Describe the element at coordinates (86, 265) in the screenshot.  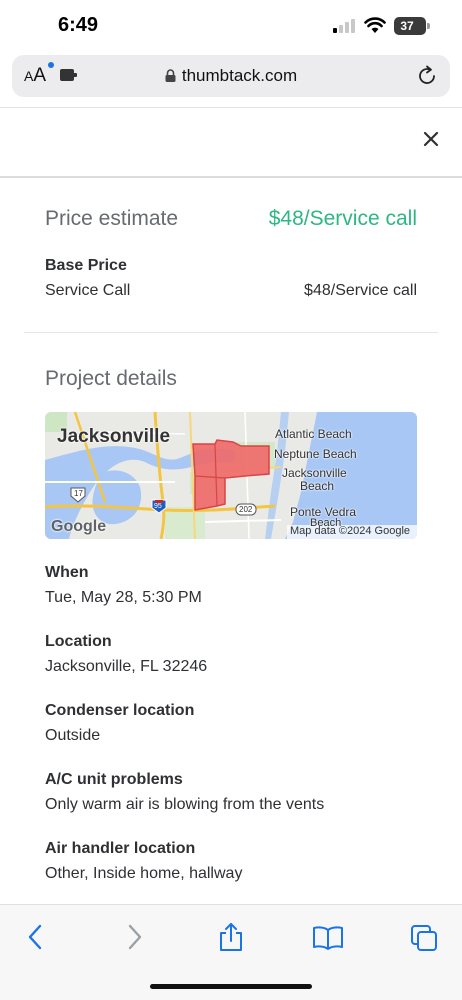
I see `base-price-title: Base Price` at that location.